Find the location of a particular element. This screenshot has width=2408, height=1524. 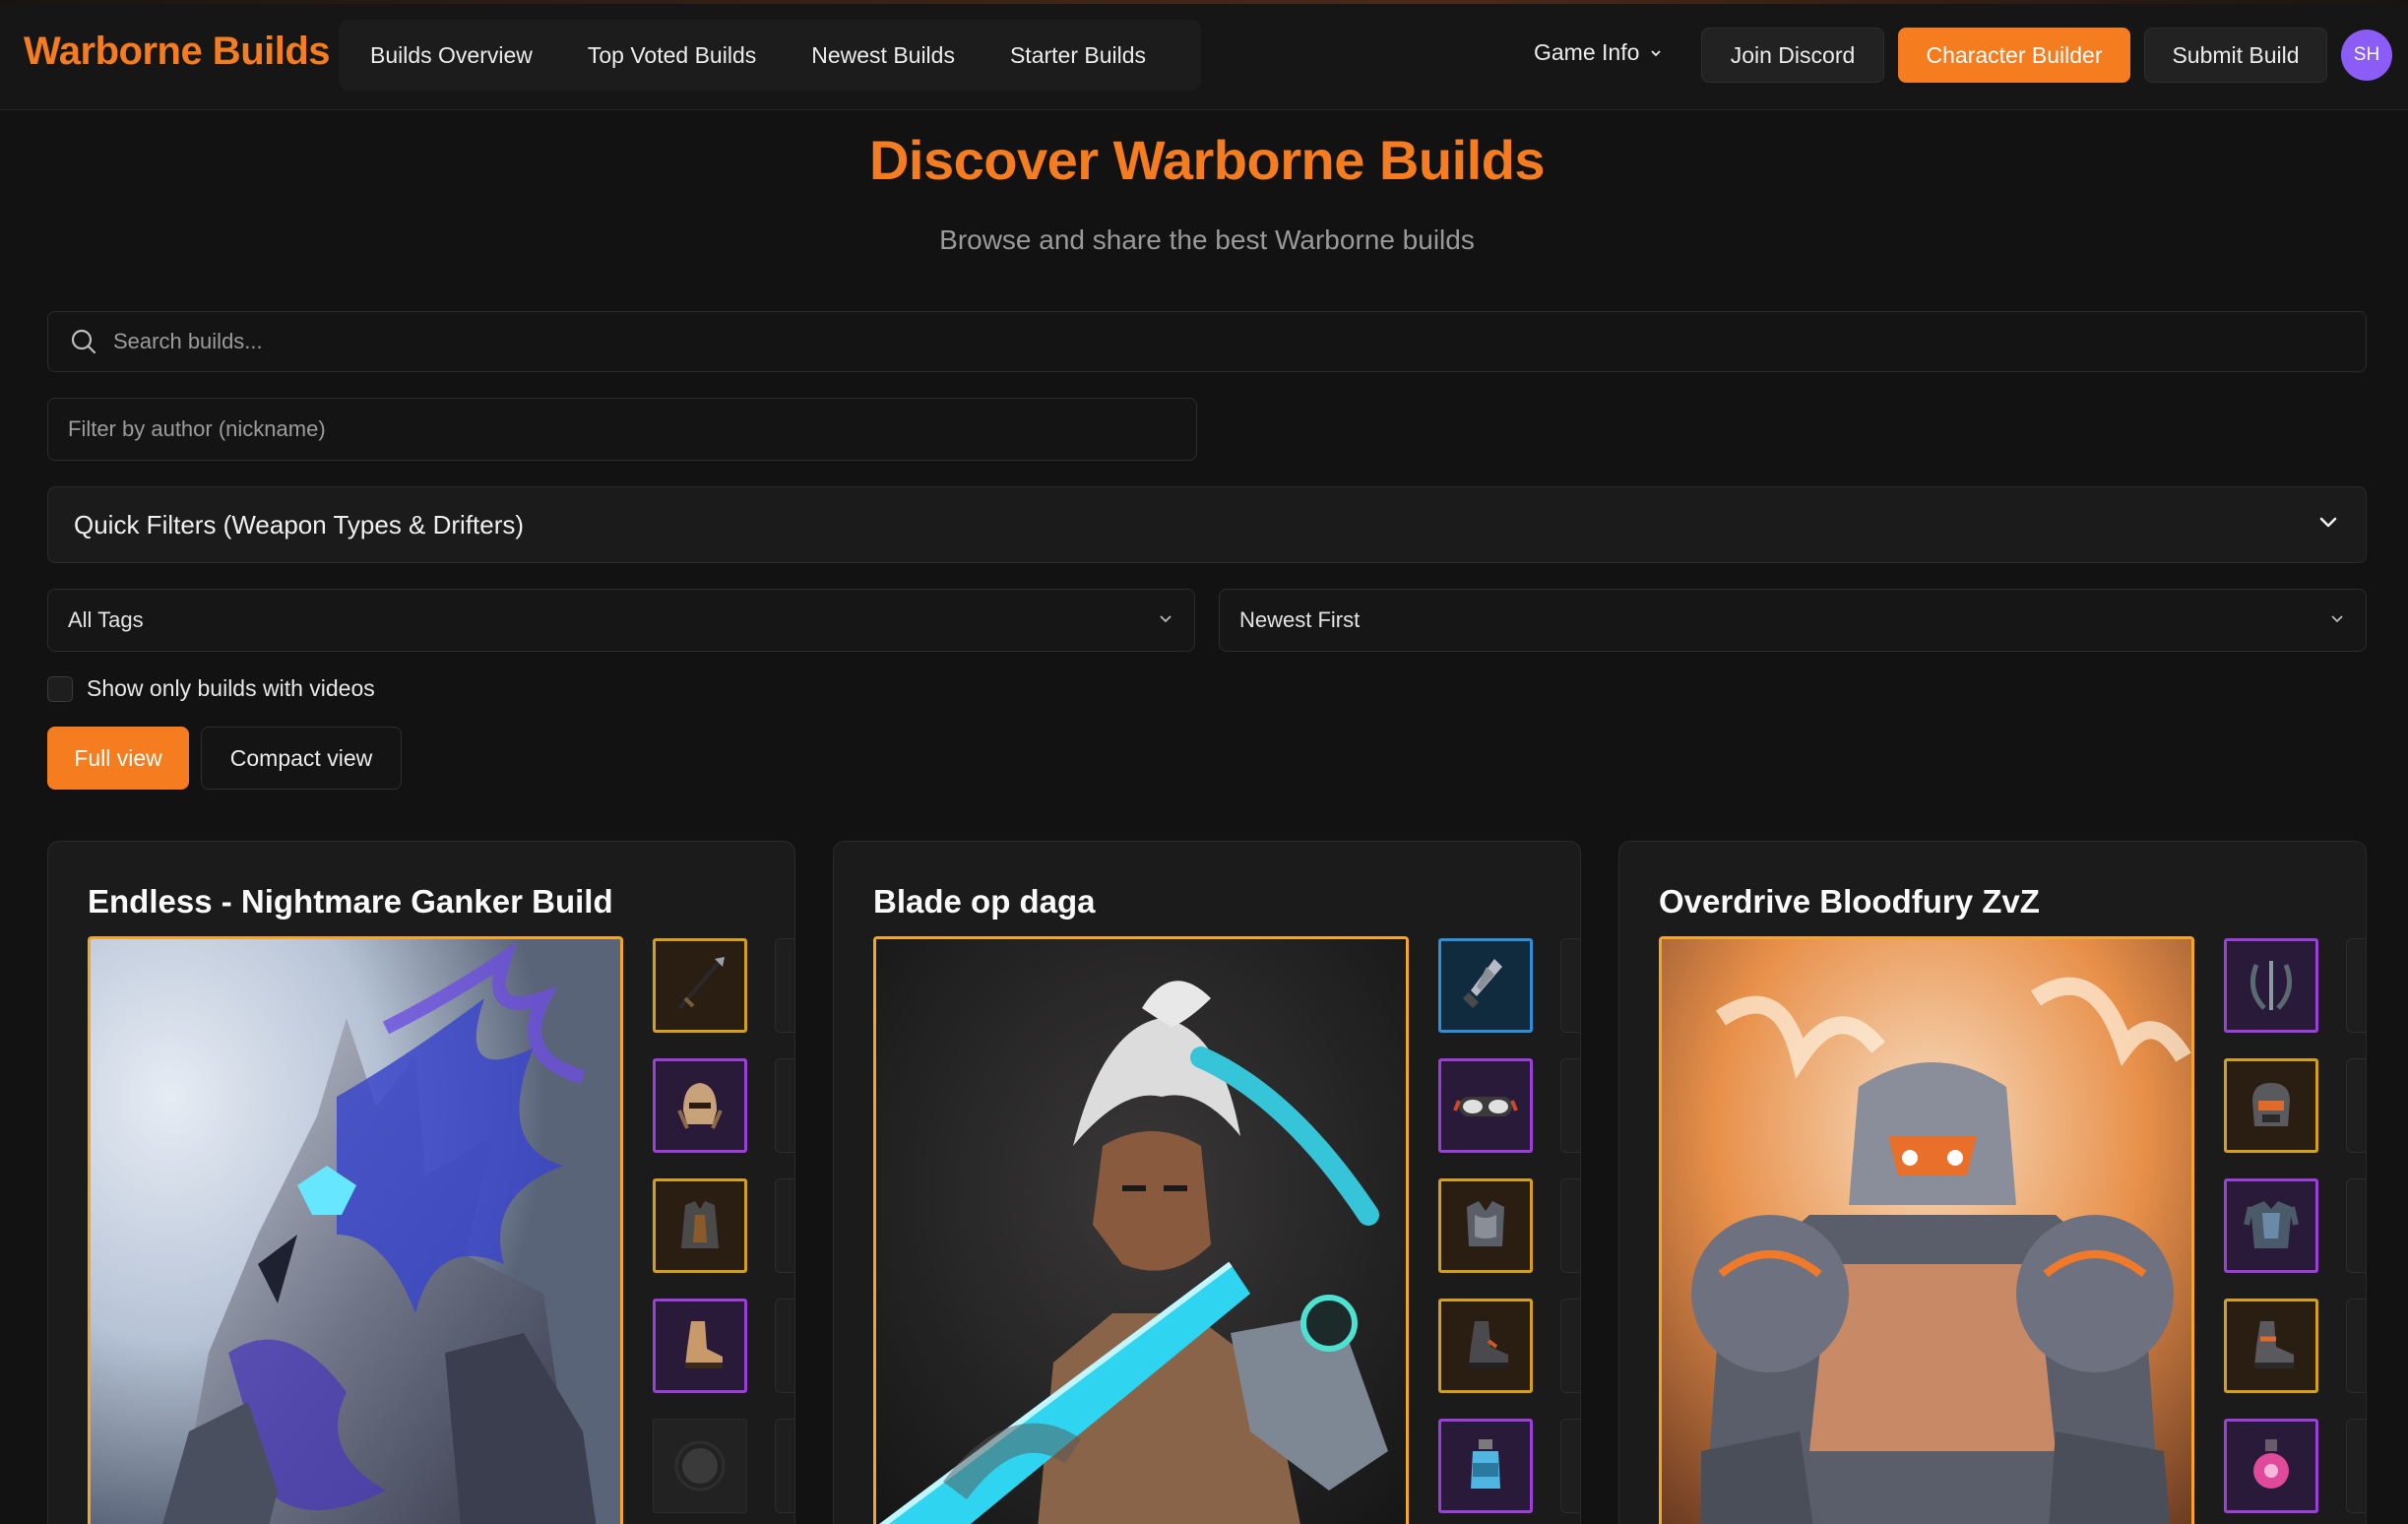

search-box is located at coordinates (1207, 341).